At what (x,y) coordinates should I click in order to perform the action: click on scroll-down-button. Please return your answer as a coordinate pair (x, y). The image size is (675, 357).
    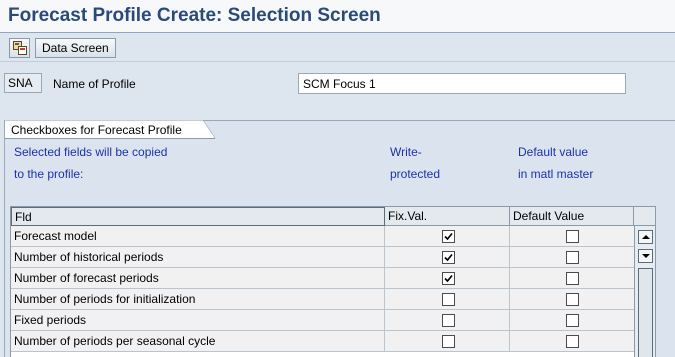
    Looking at the image, I should click on (645, 256).